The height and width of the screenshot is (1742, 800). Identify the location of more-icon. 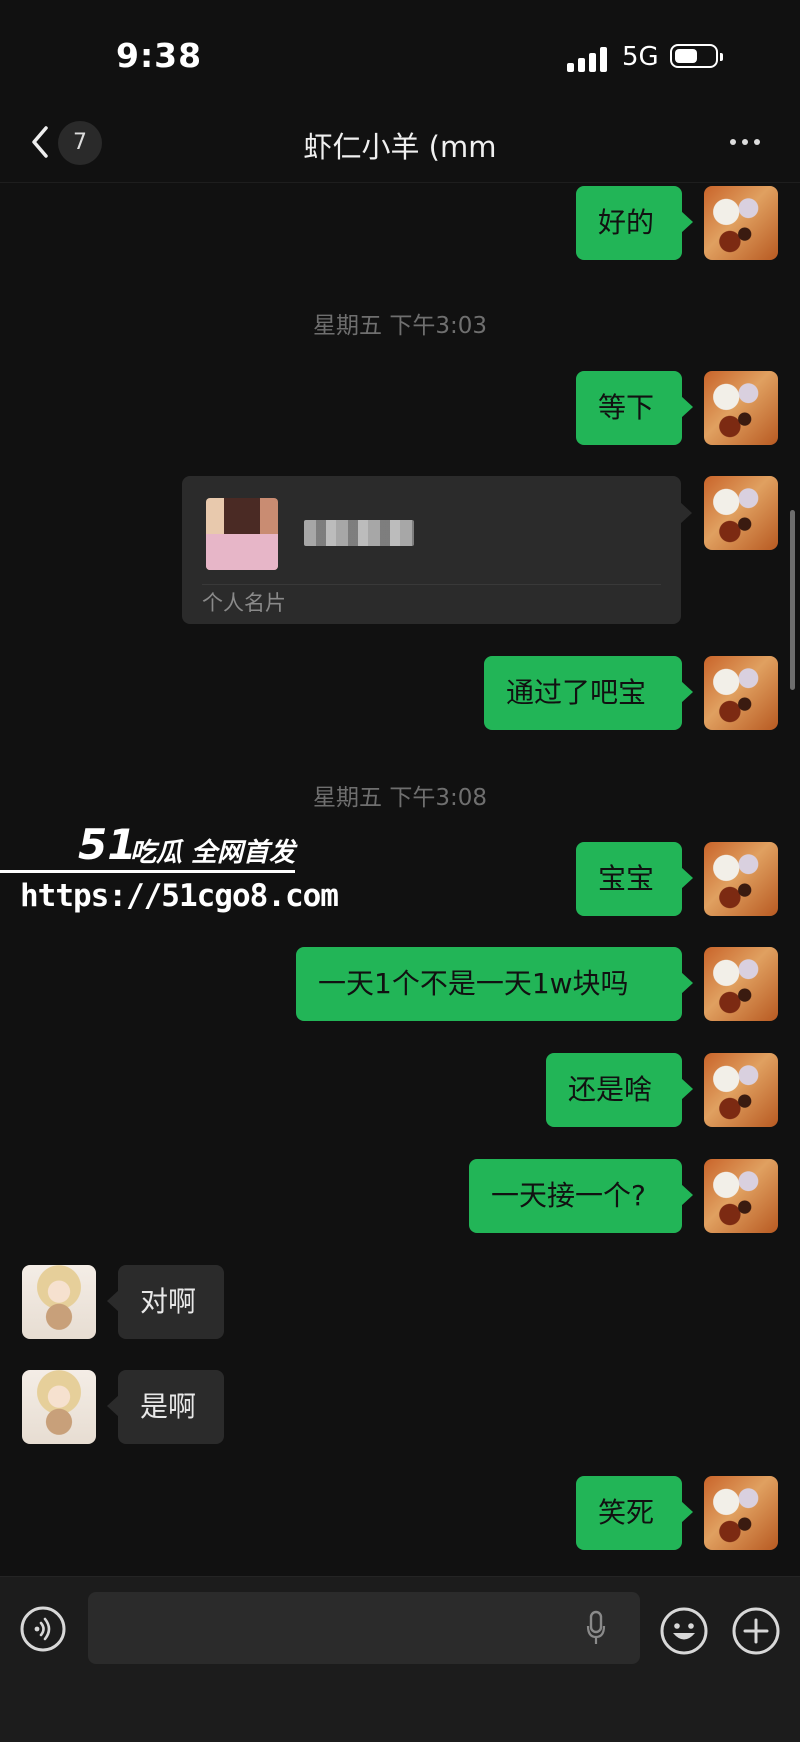
(750, 144).